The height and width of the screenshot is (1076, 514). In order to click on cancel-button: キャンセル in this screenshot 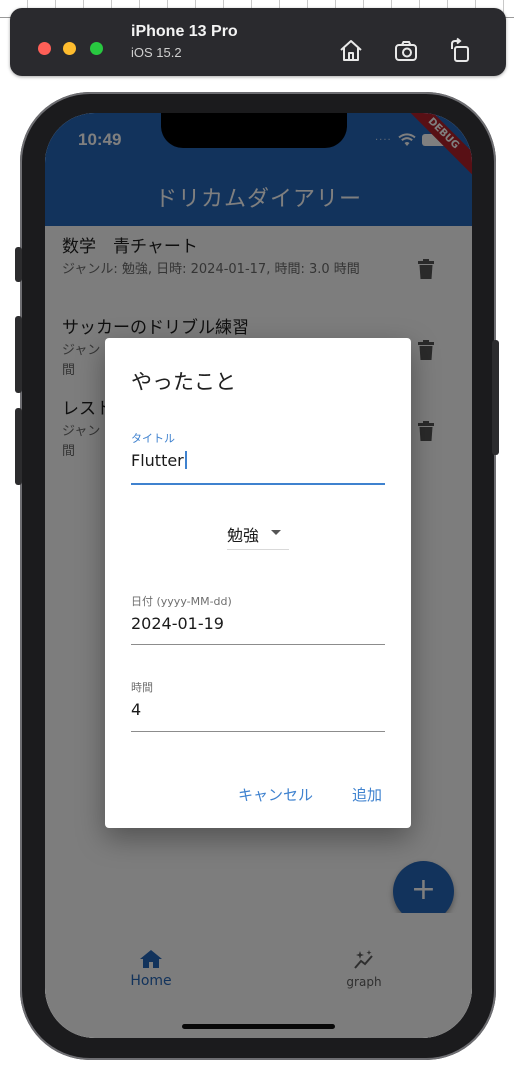, I will do `click(275, 794)`.